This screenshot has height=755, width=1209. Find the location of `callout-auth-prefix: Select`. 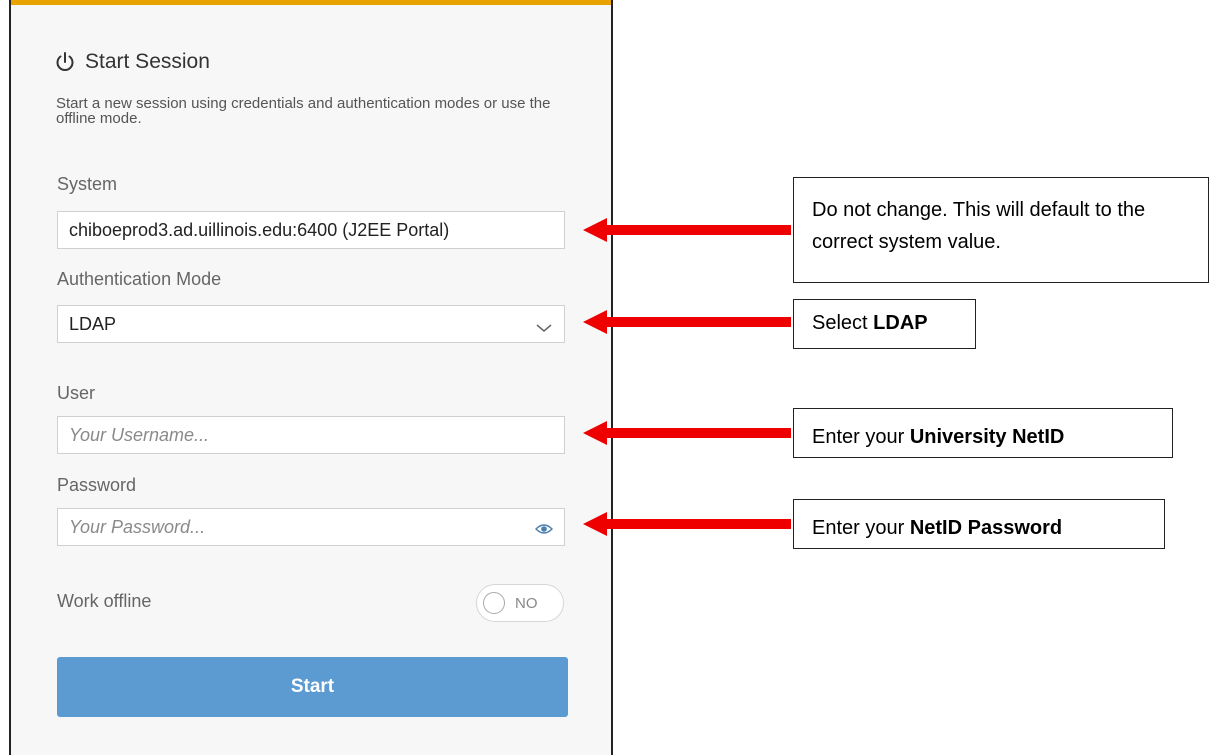

callout-auth-prefix: Select is located at coordinates (843, 323).